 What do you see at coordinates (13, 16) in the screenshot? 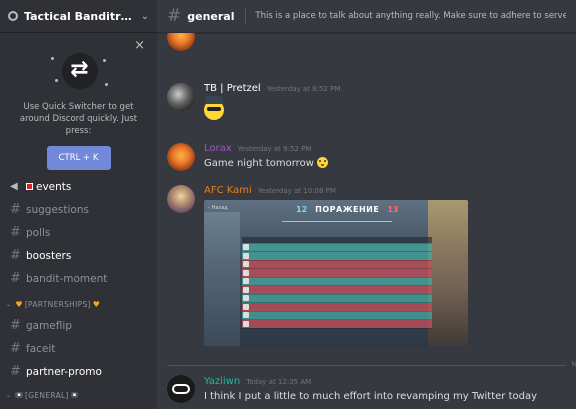
I see `server-status-icon` at bounding box center [13, 16].